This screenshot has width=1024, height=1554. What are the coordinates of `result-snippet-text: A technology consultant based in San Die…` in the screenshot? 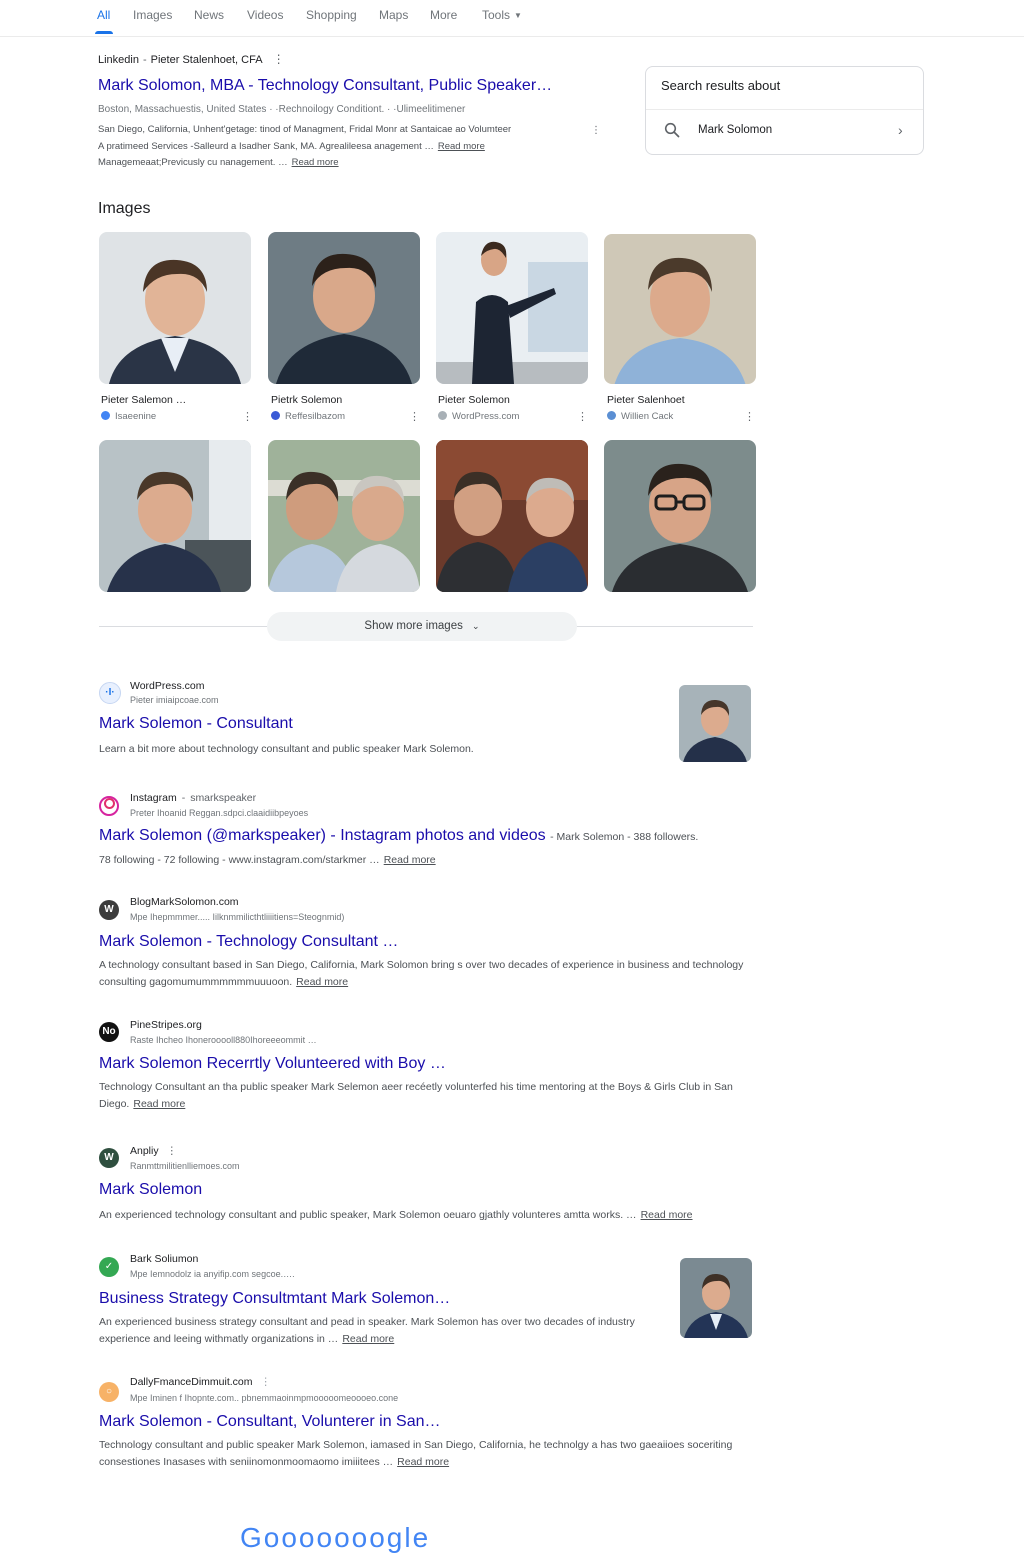 It's located at (421, 973).